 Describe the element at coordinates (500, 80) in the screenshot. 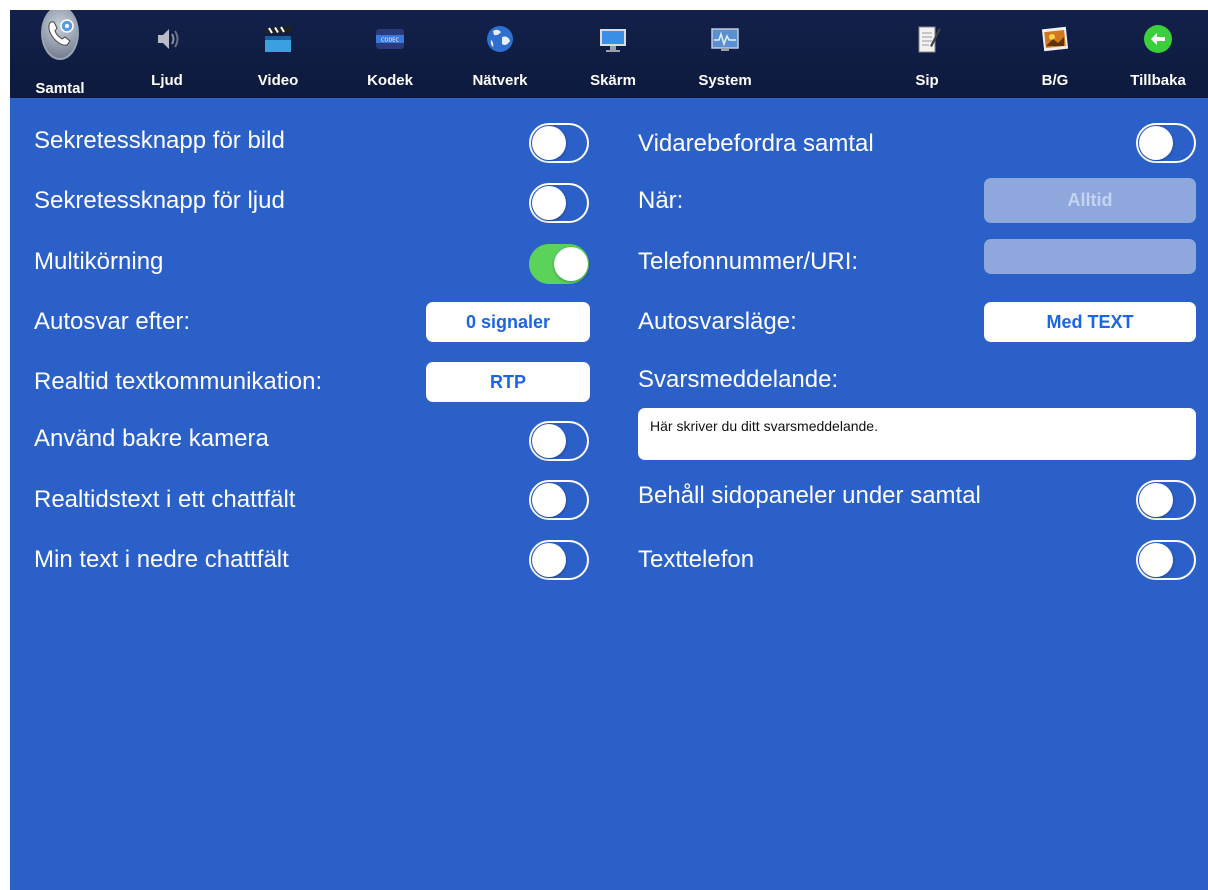

I see `tab-label: Nätverk` at that location.